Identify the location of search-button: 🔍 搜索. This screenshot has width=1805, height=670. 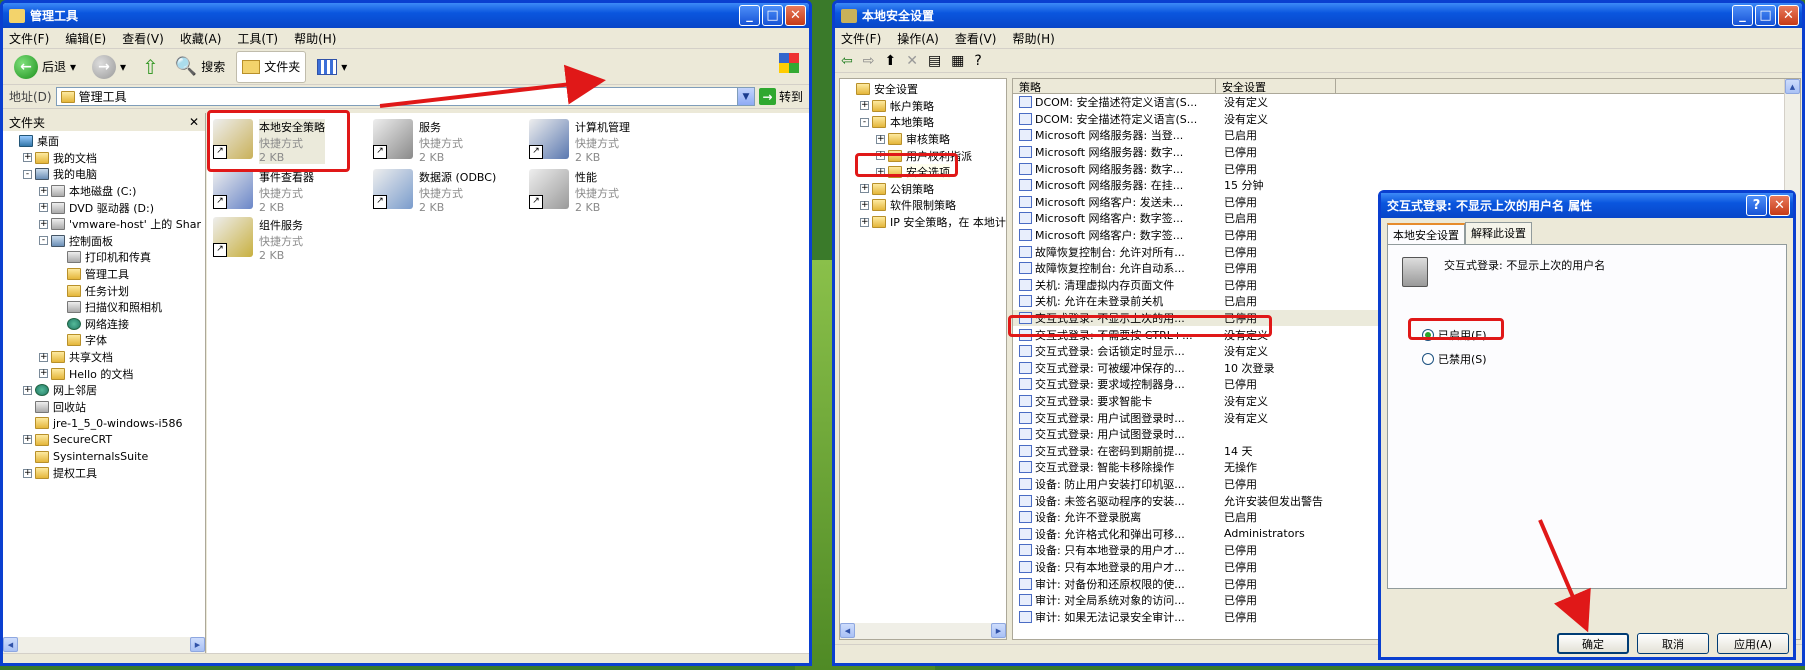
(200, 66).